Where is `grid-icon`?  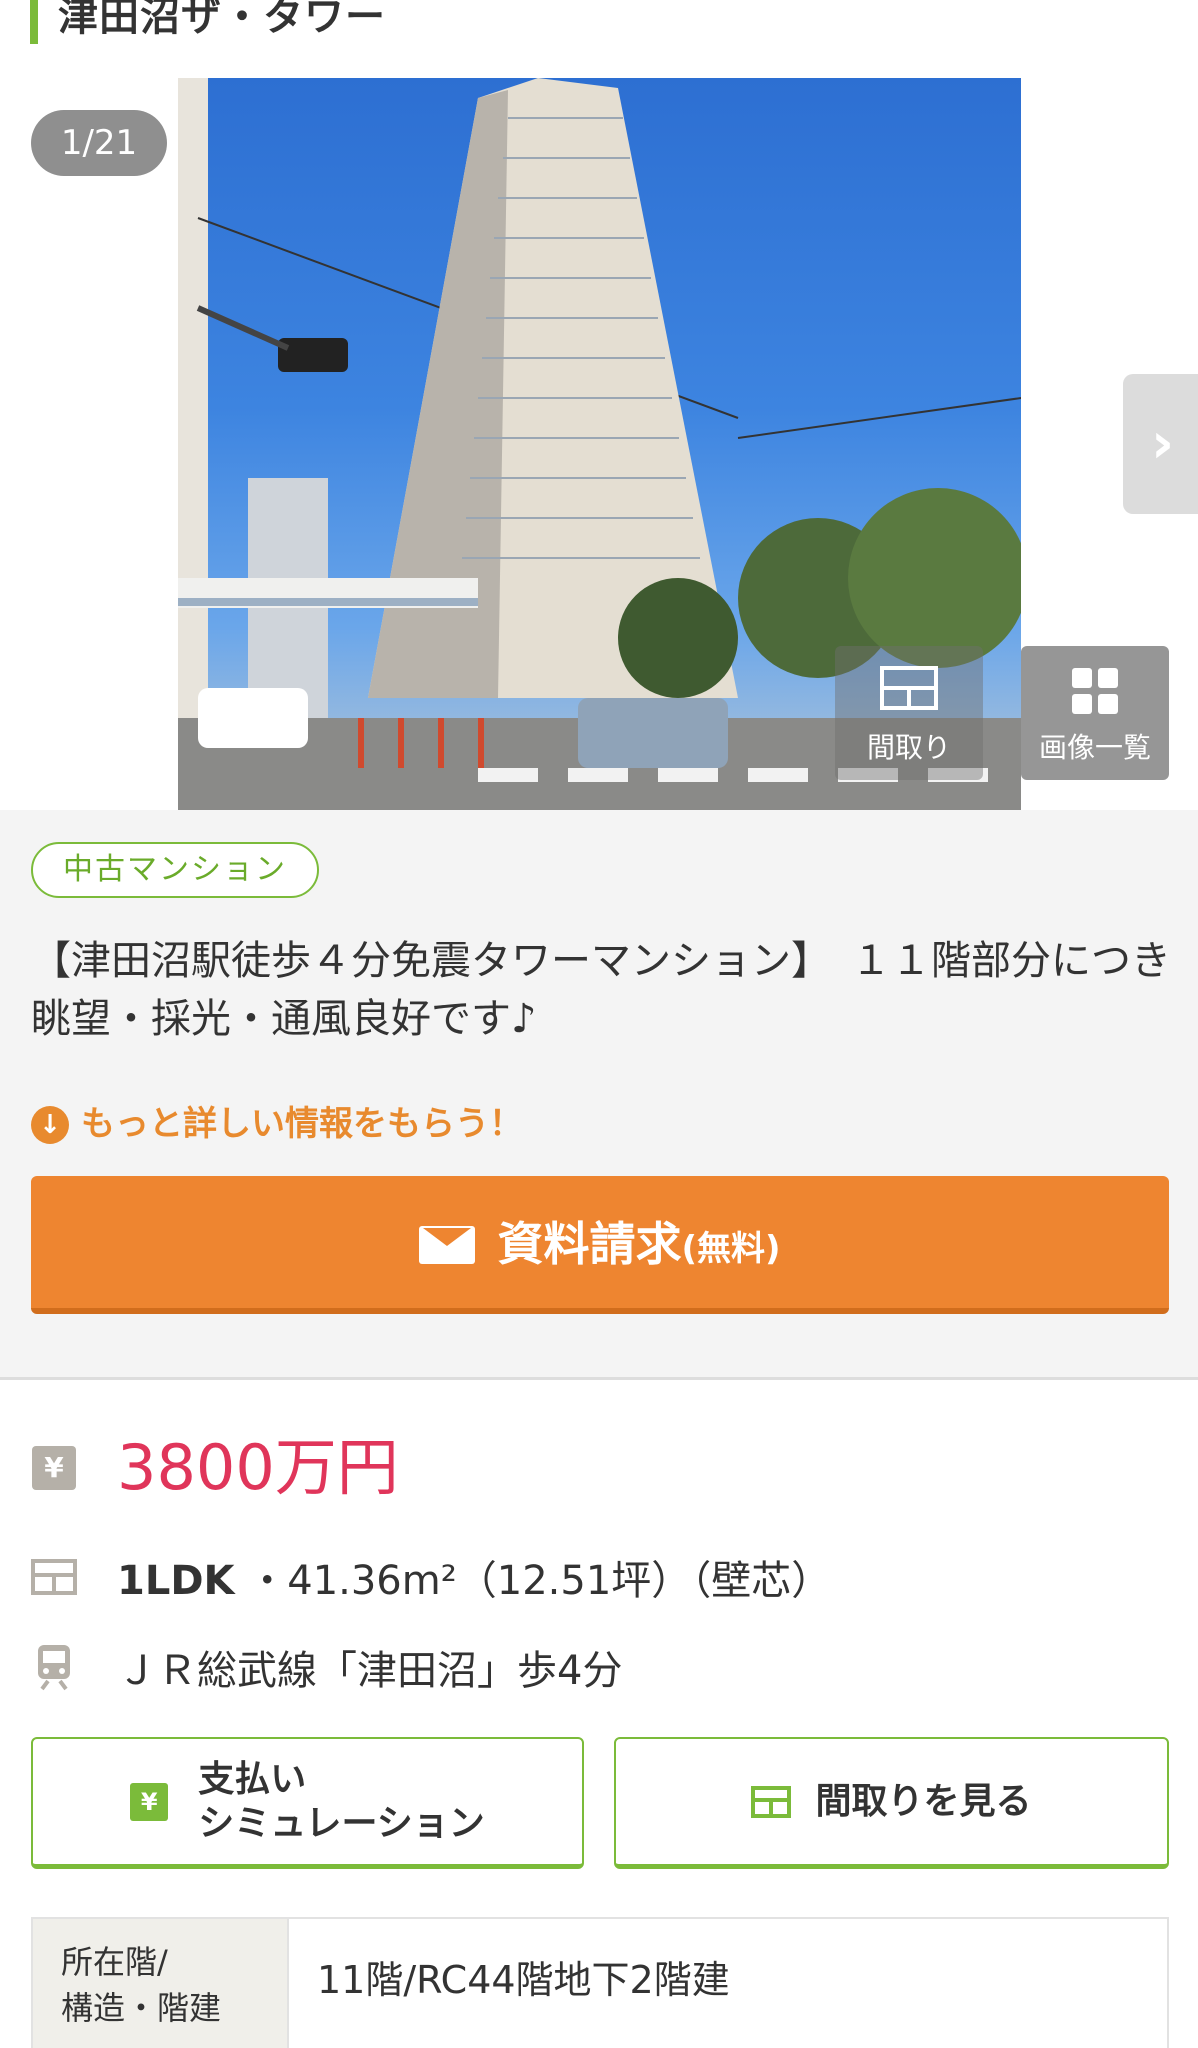
grid-icon is located at coordinates (1095, 694).